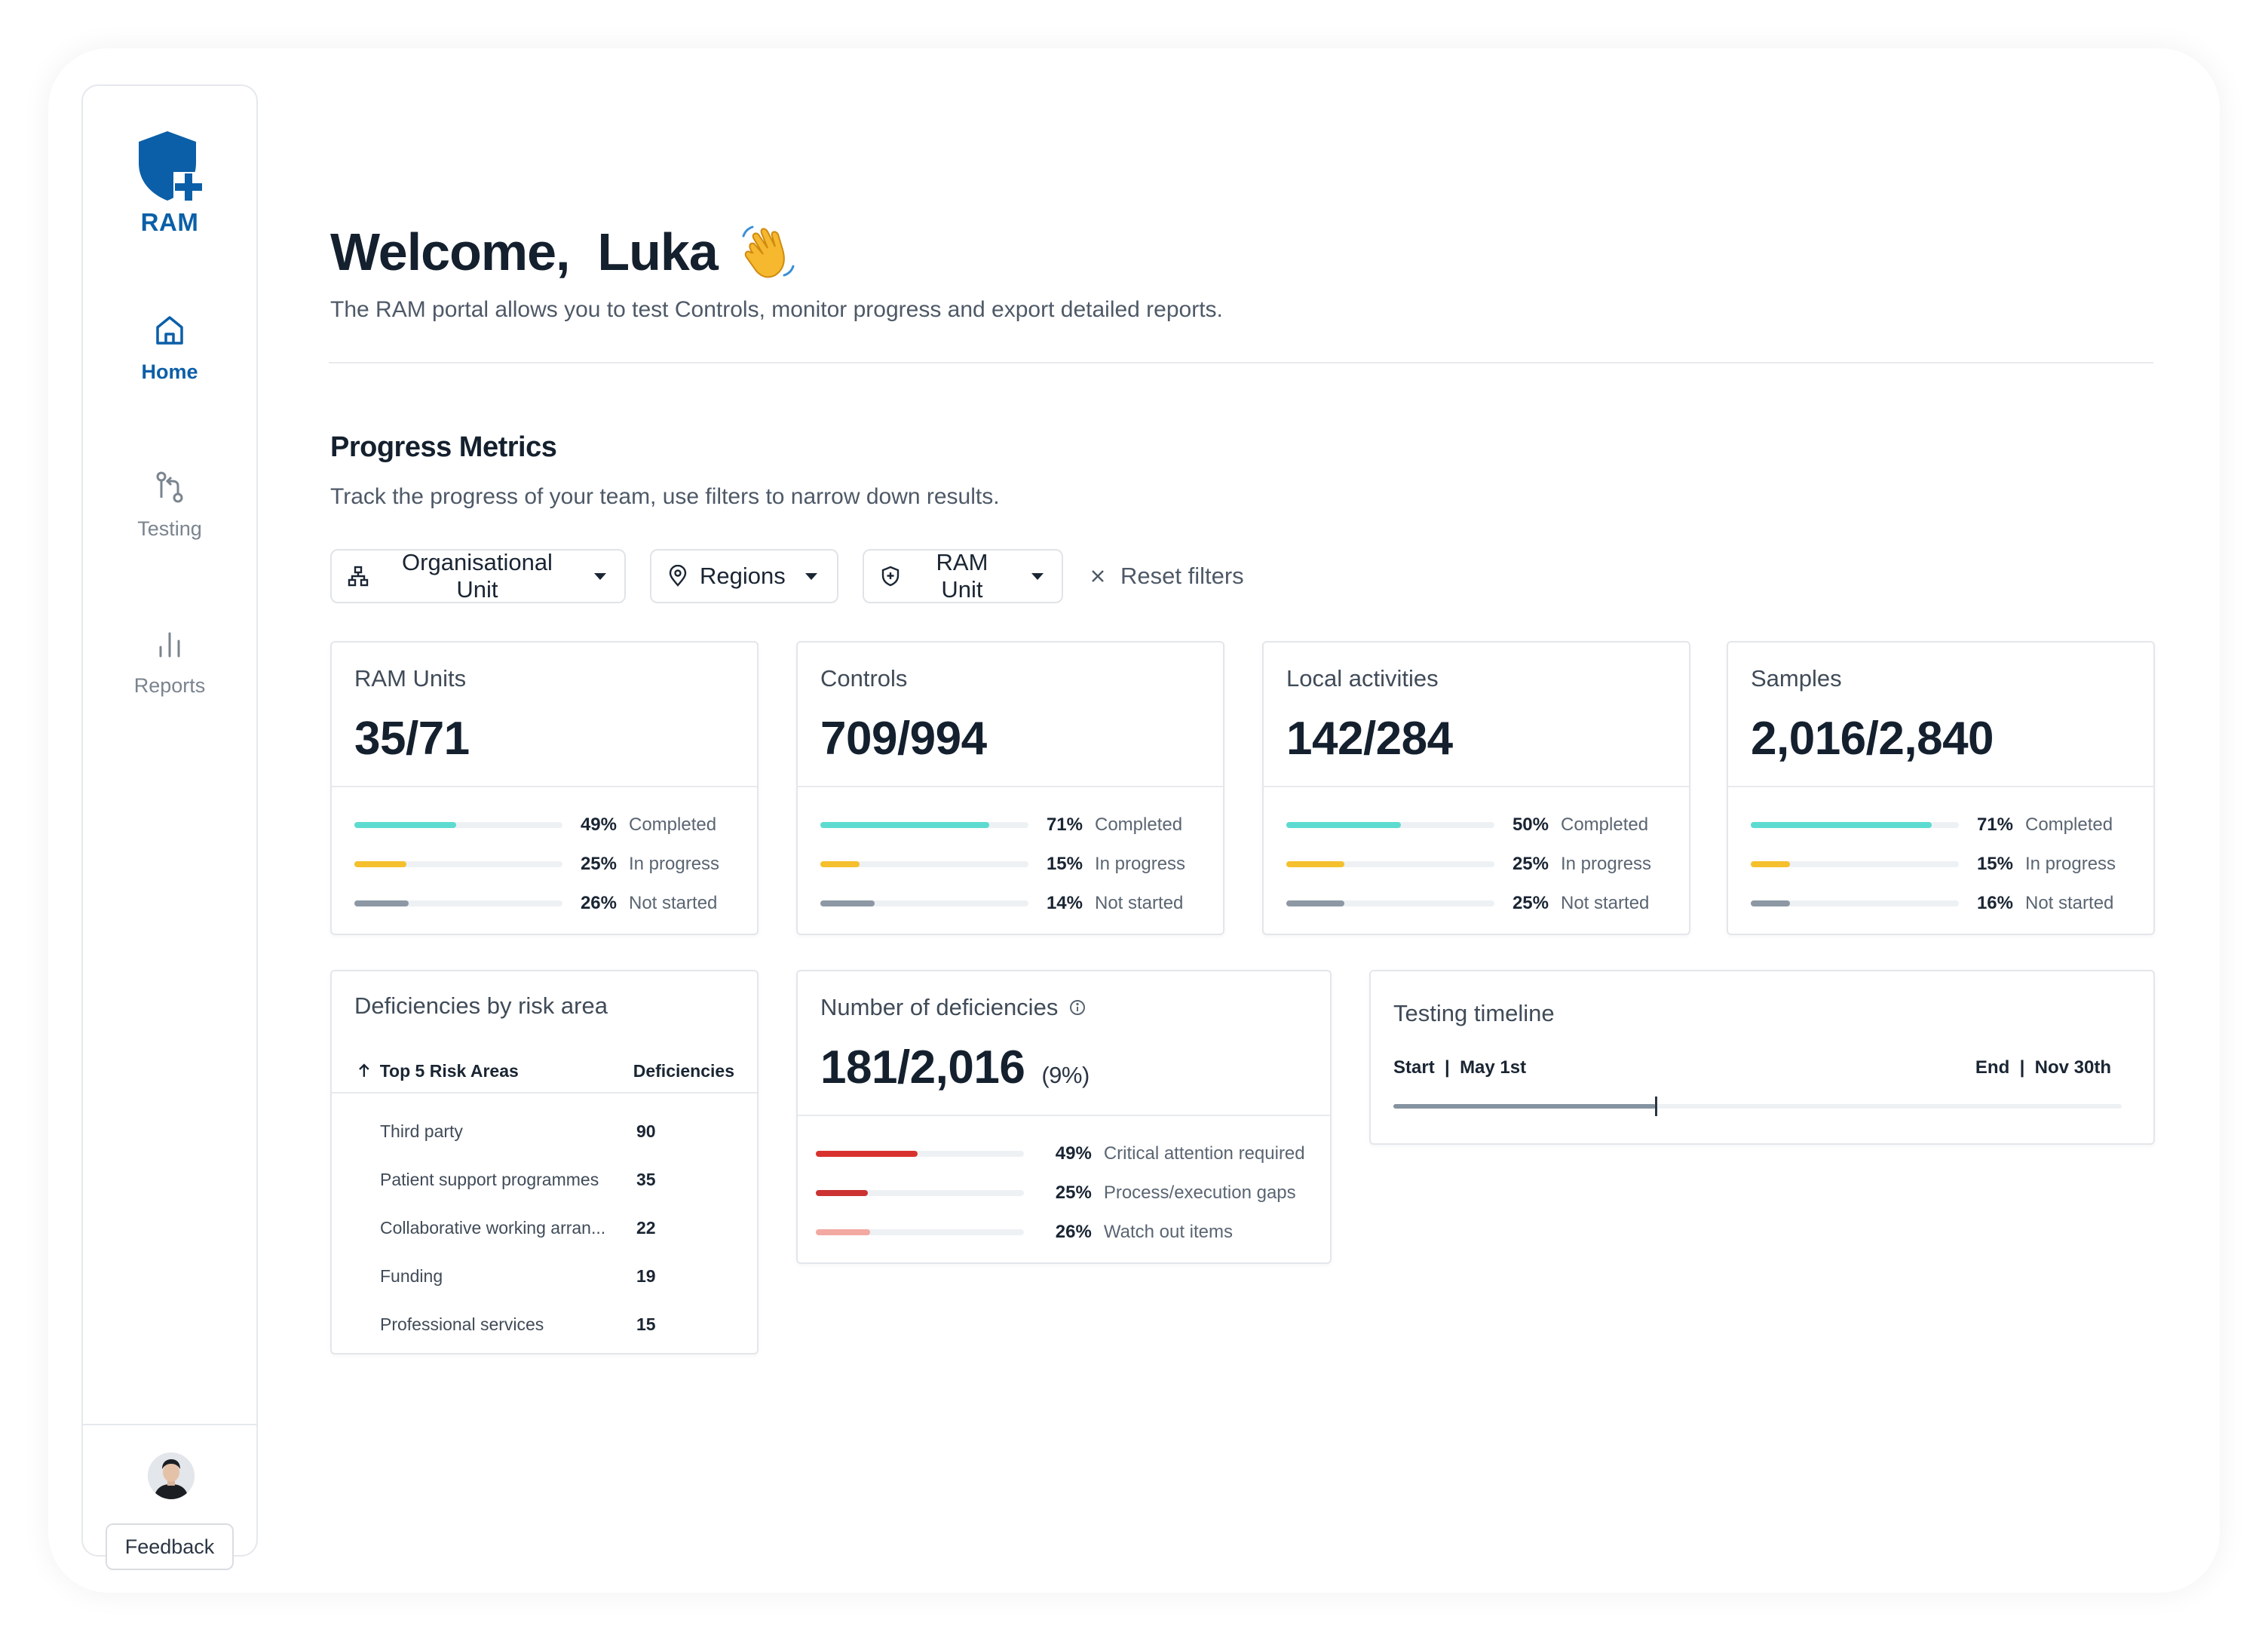 The height and width of the screenshot is (1641, 2268). I want to click on progress-row: 26% Not started, so click(544, 903).